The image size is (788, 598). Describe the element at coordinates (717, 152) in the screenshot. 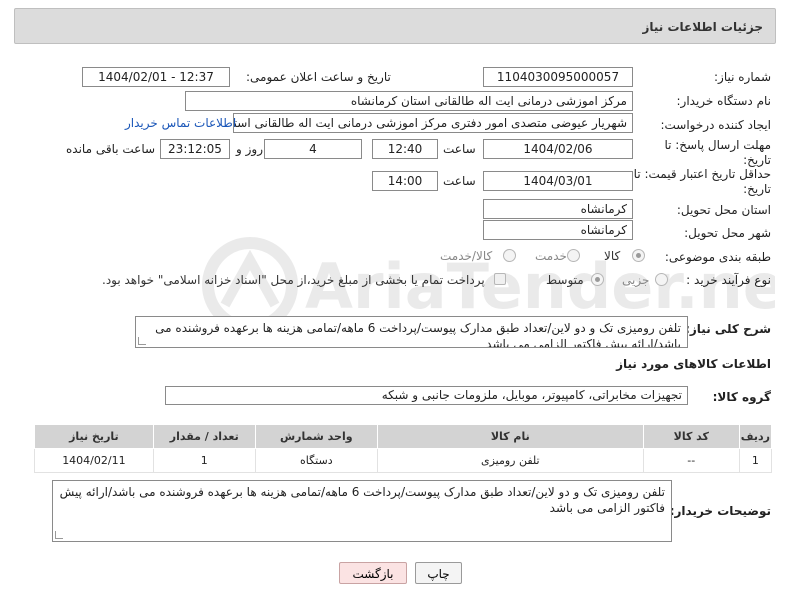

I see `reply-deadline-label: مهلت ارسال پاسخ: تا تاریخ:` at that location.